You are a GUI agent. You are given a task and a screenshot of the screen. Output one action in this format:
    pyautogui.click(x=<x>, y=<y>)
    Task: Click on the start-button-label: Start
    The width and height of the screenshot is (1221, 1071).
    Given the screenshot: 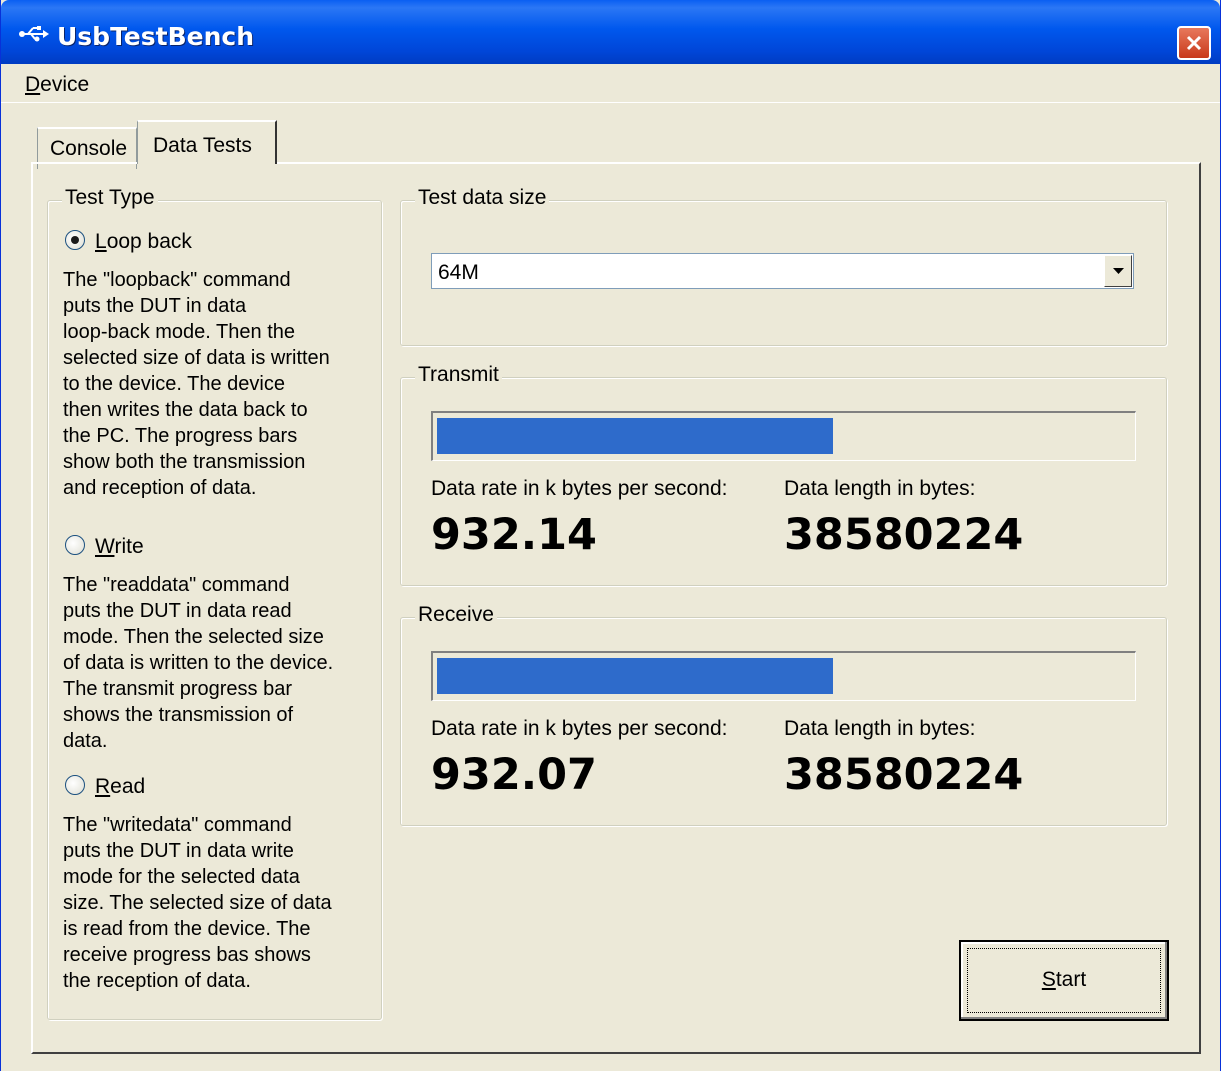 What is the action you would take?
    pyautogui.click(x=1064, y=980)
    